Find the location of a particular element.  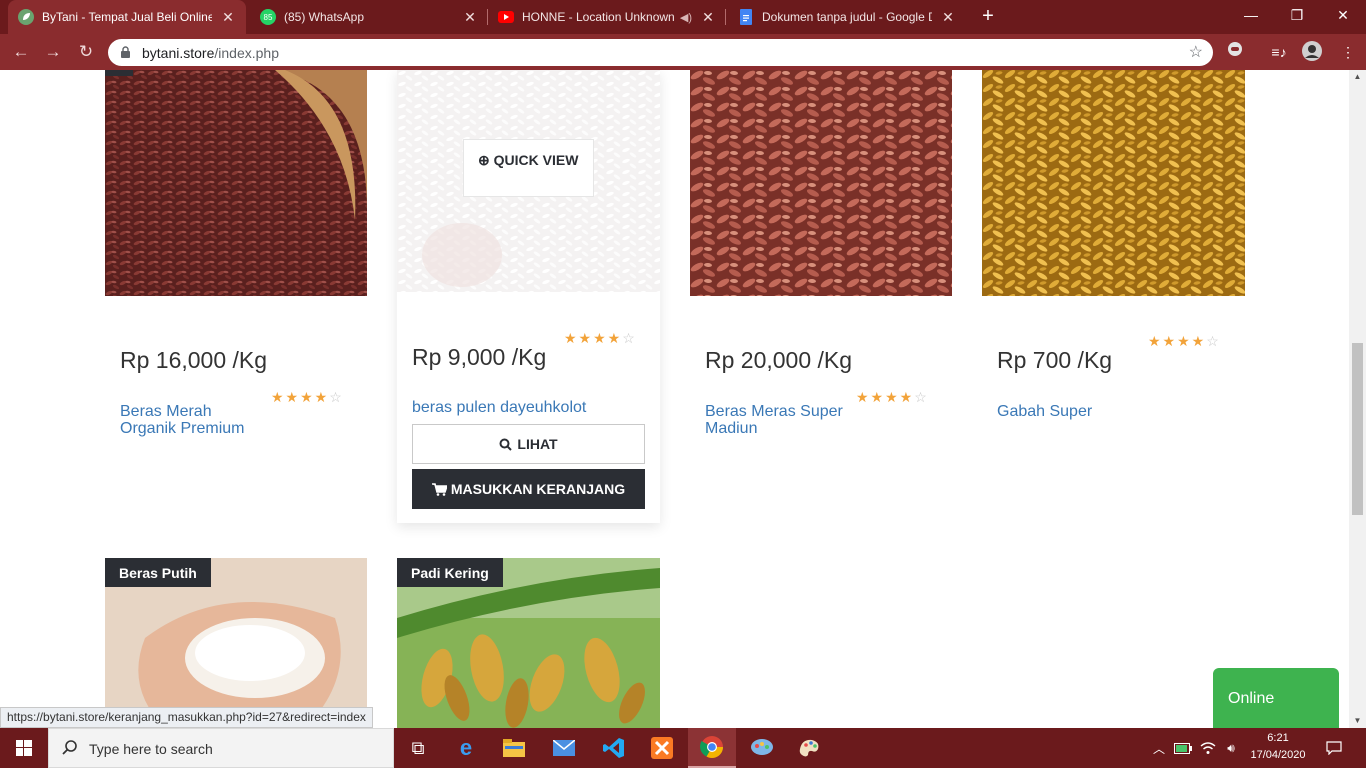

zoom-in-icon: ⊕ is located at coordinates (484, 160).